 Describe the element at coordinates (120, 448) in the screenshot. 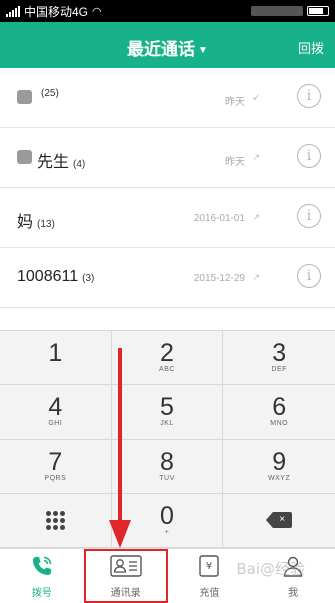

I see `annotation-arrow` at that location.